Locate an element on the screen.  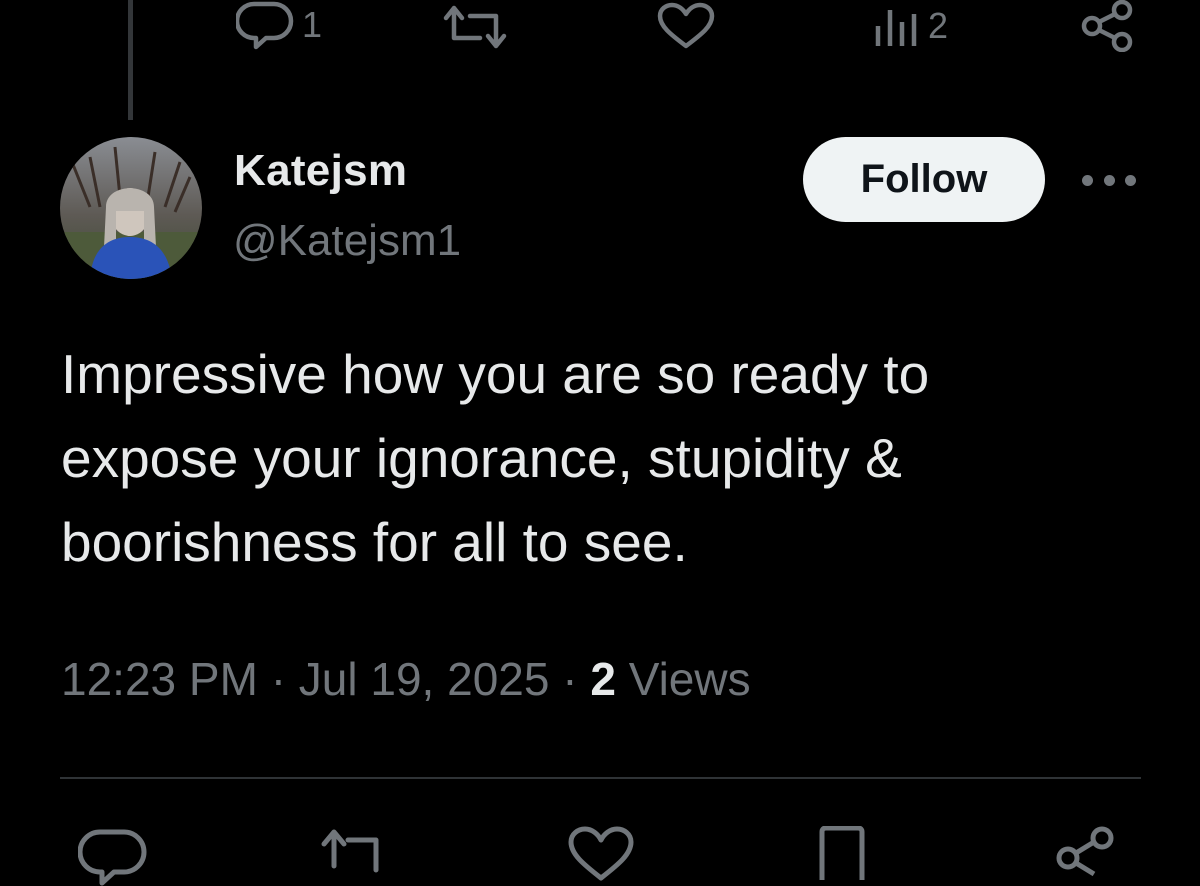
tweet-text-line: boorishness for all to see. is located at coordinates (374, 542).